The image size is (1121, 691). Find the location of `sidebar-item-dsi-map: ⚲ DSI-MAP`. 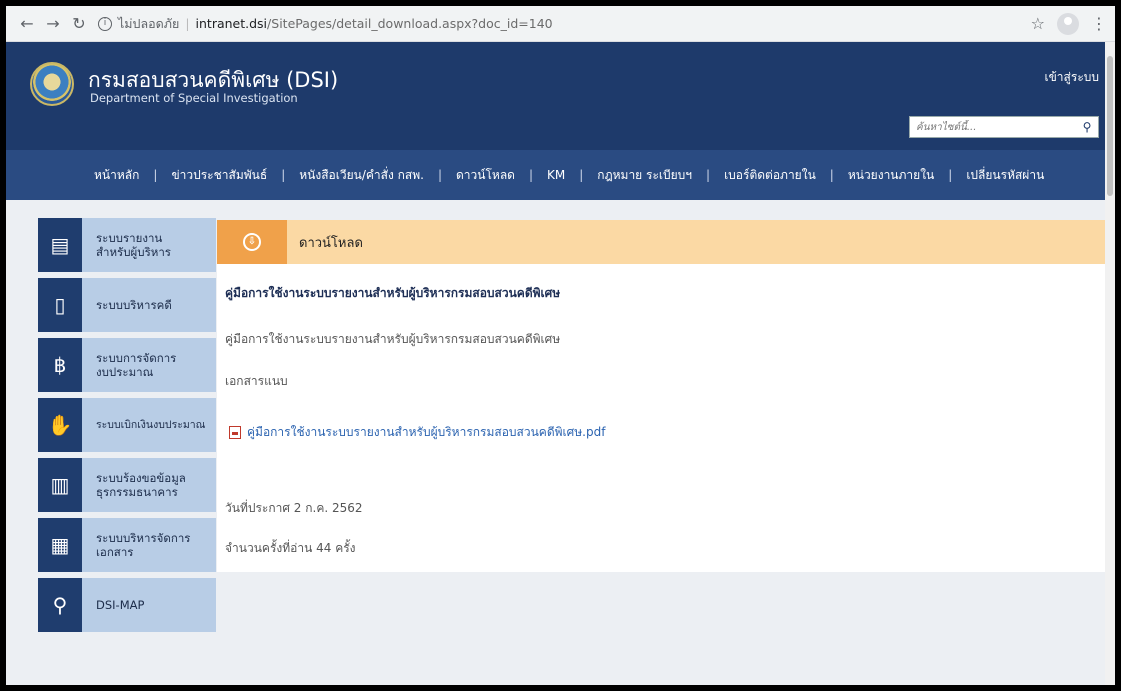

sidebar-item-dsi-map: ⚲ DSI-MAP is located at coordinates (127, 605).